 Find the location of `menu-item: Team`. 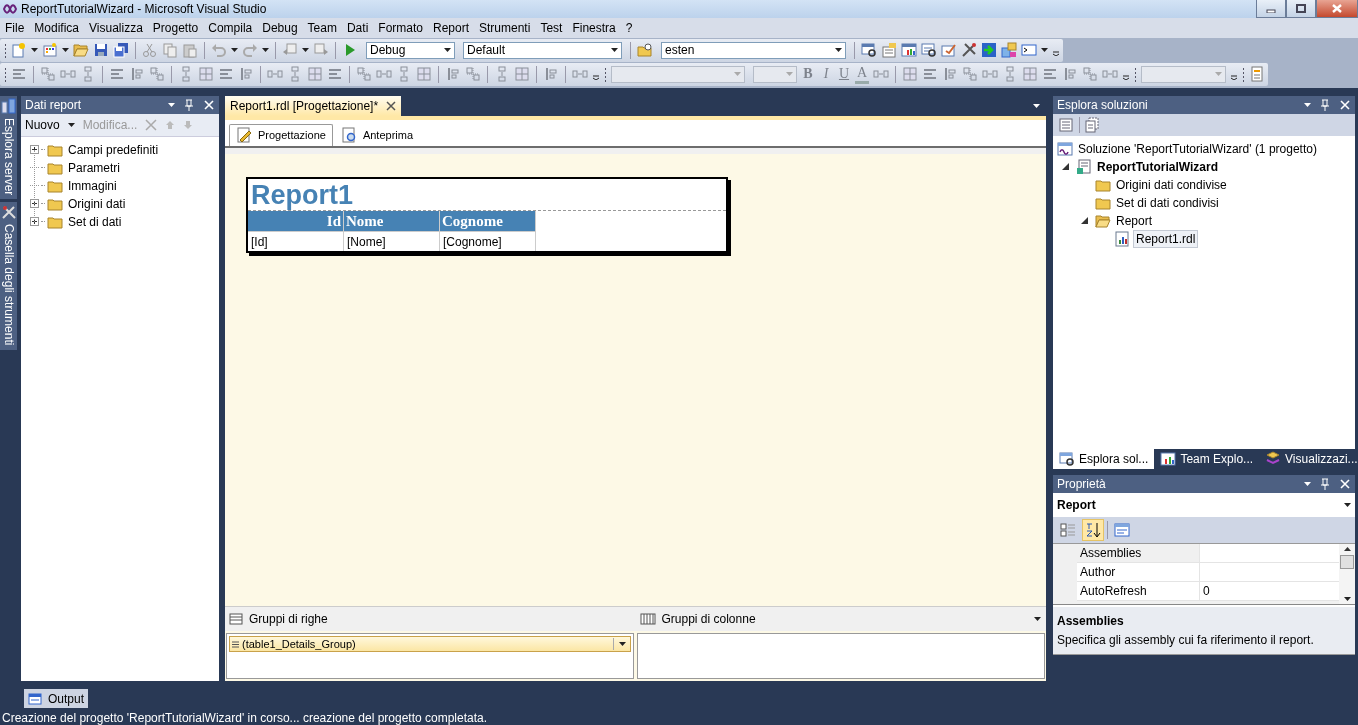

menu-item: Team is located at coordinates (322, 28).